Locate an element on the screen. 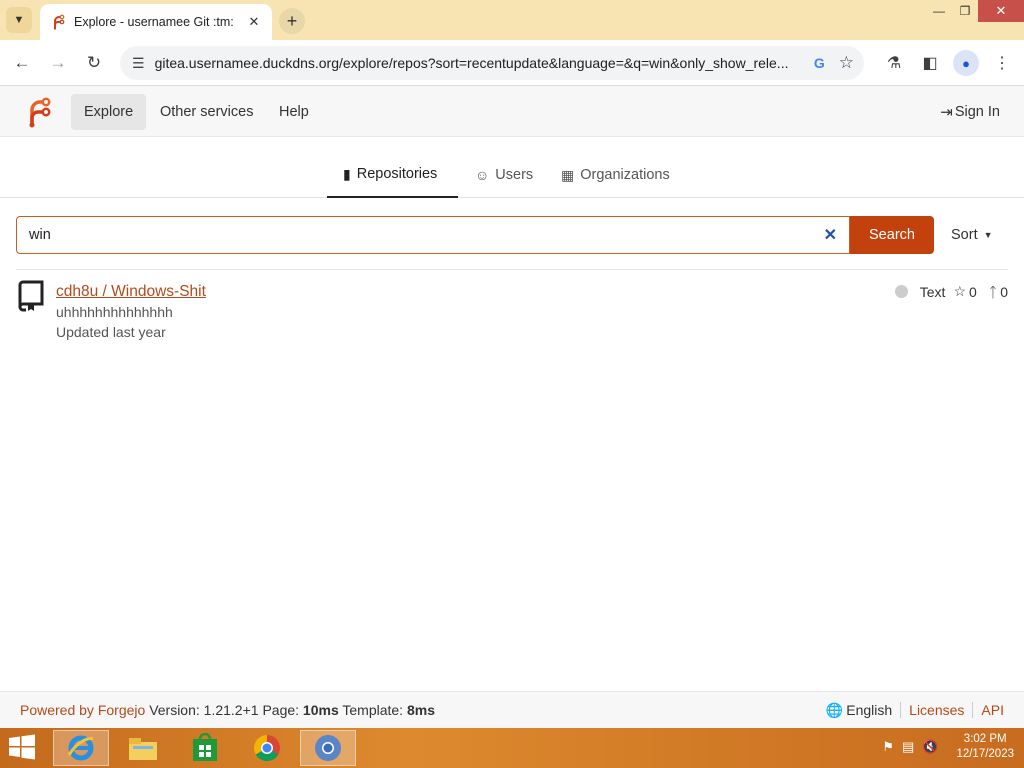 The image size is (1024, 768). window-close-icon: ✕ is located at coordinates (1001, 11).